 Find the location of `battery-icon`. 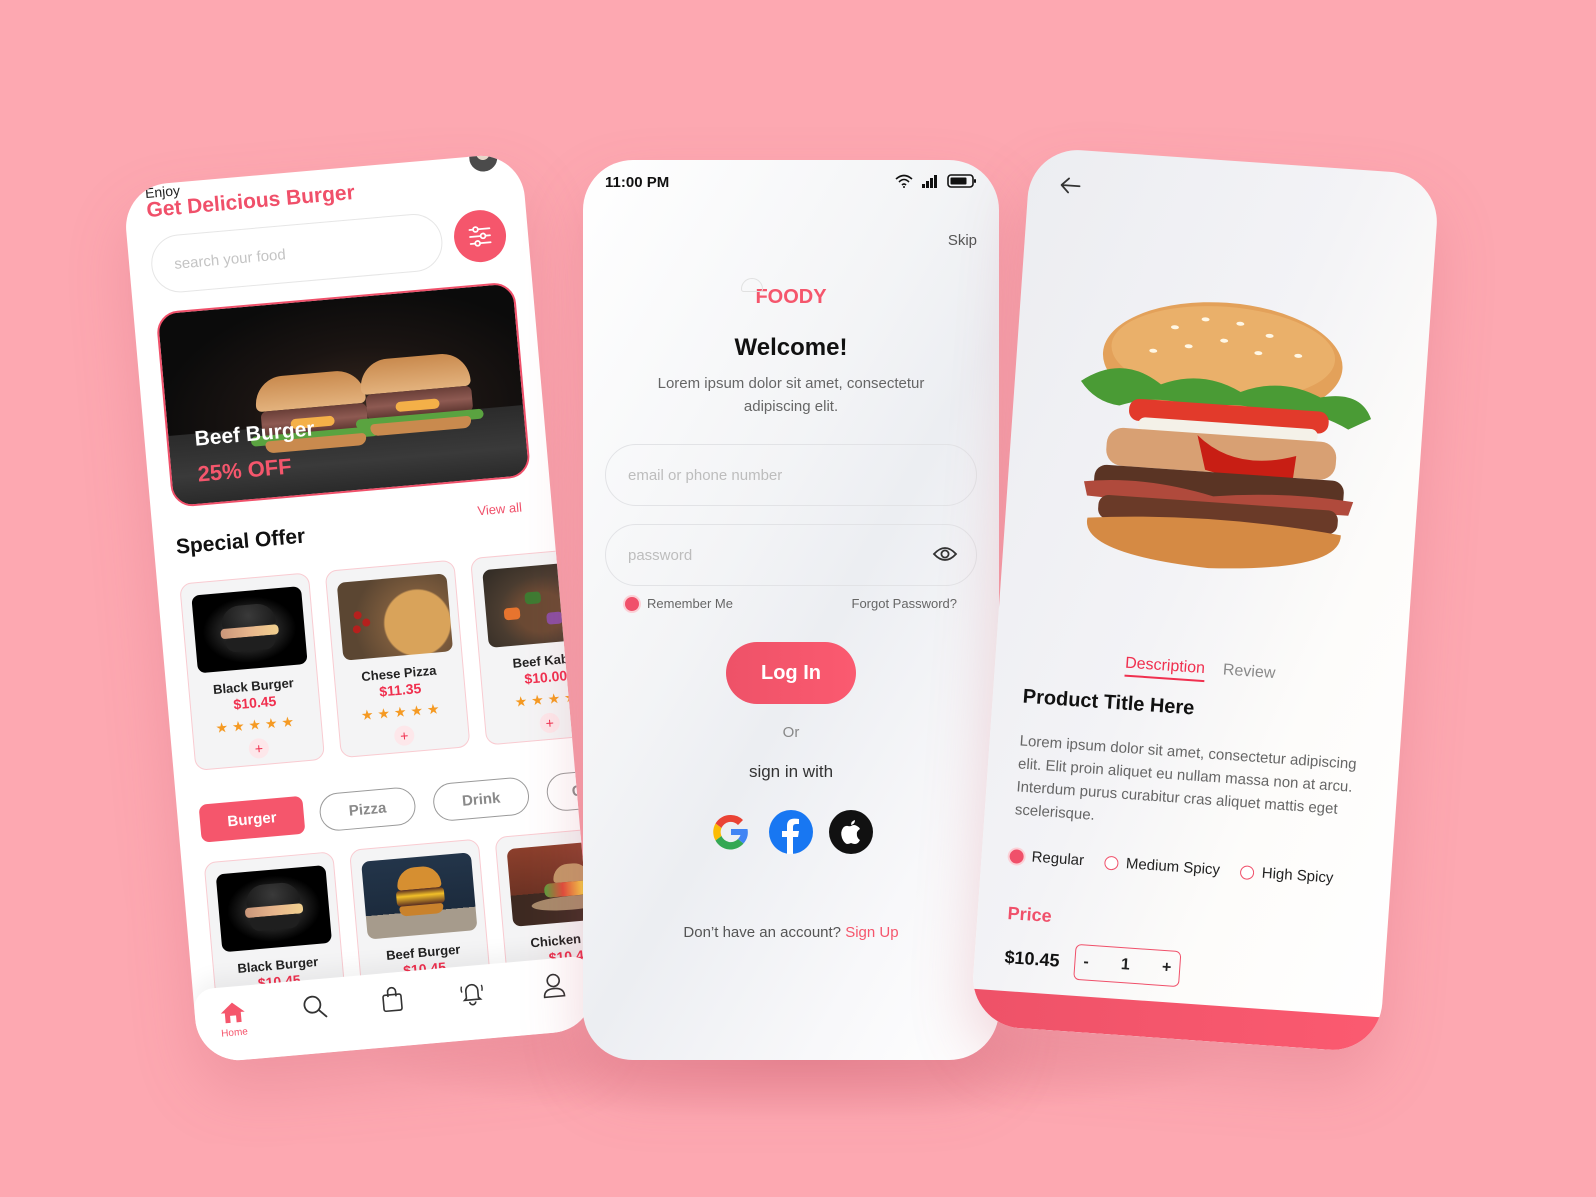

battery-icon is located at coordinates (961, 181).